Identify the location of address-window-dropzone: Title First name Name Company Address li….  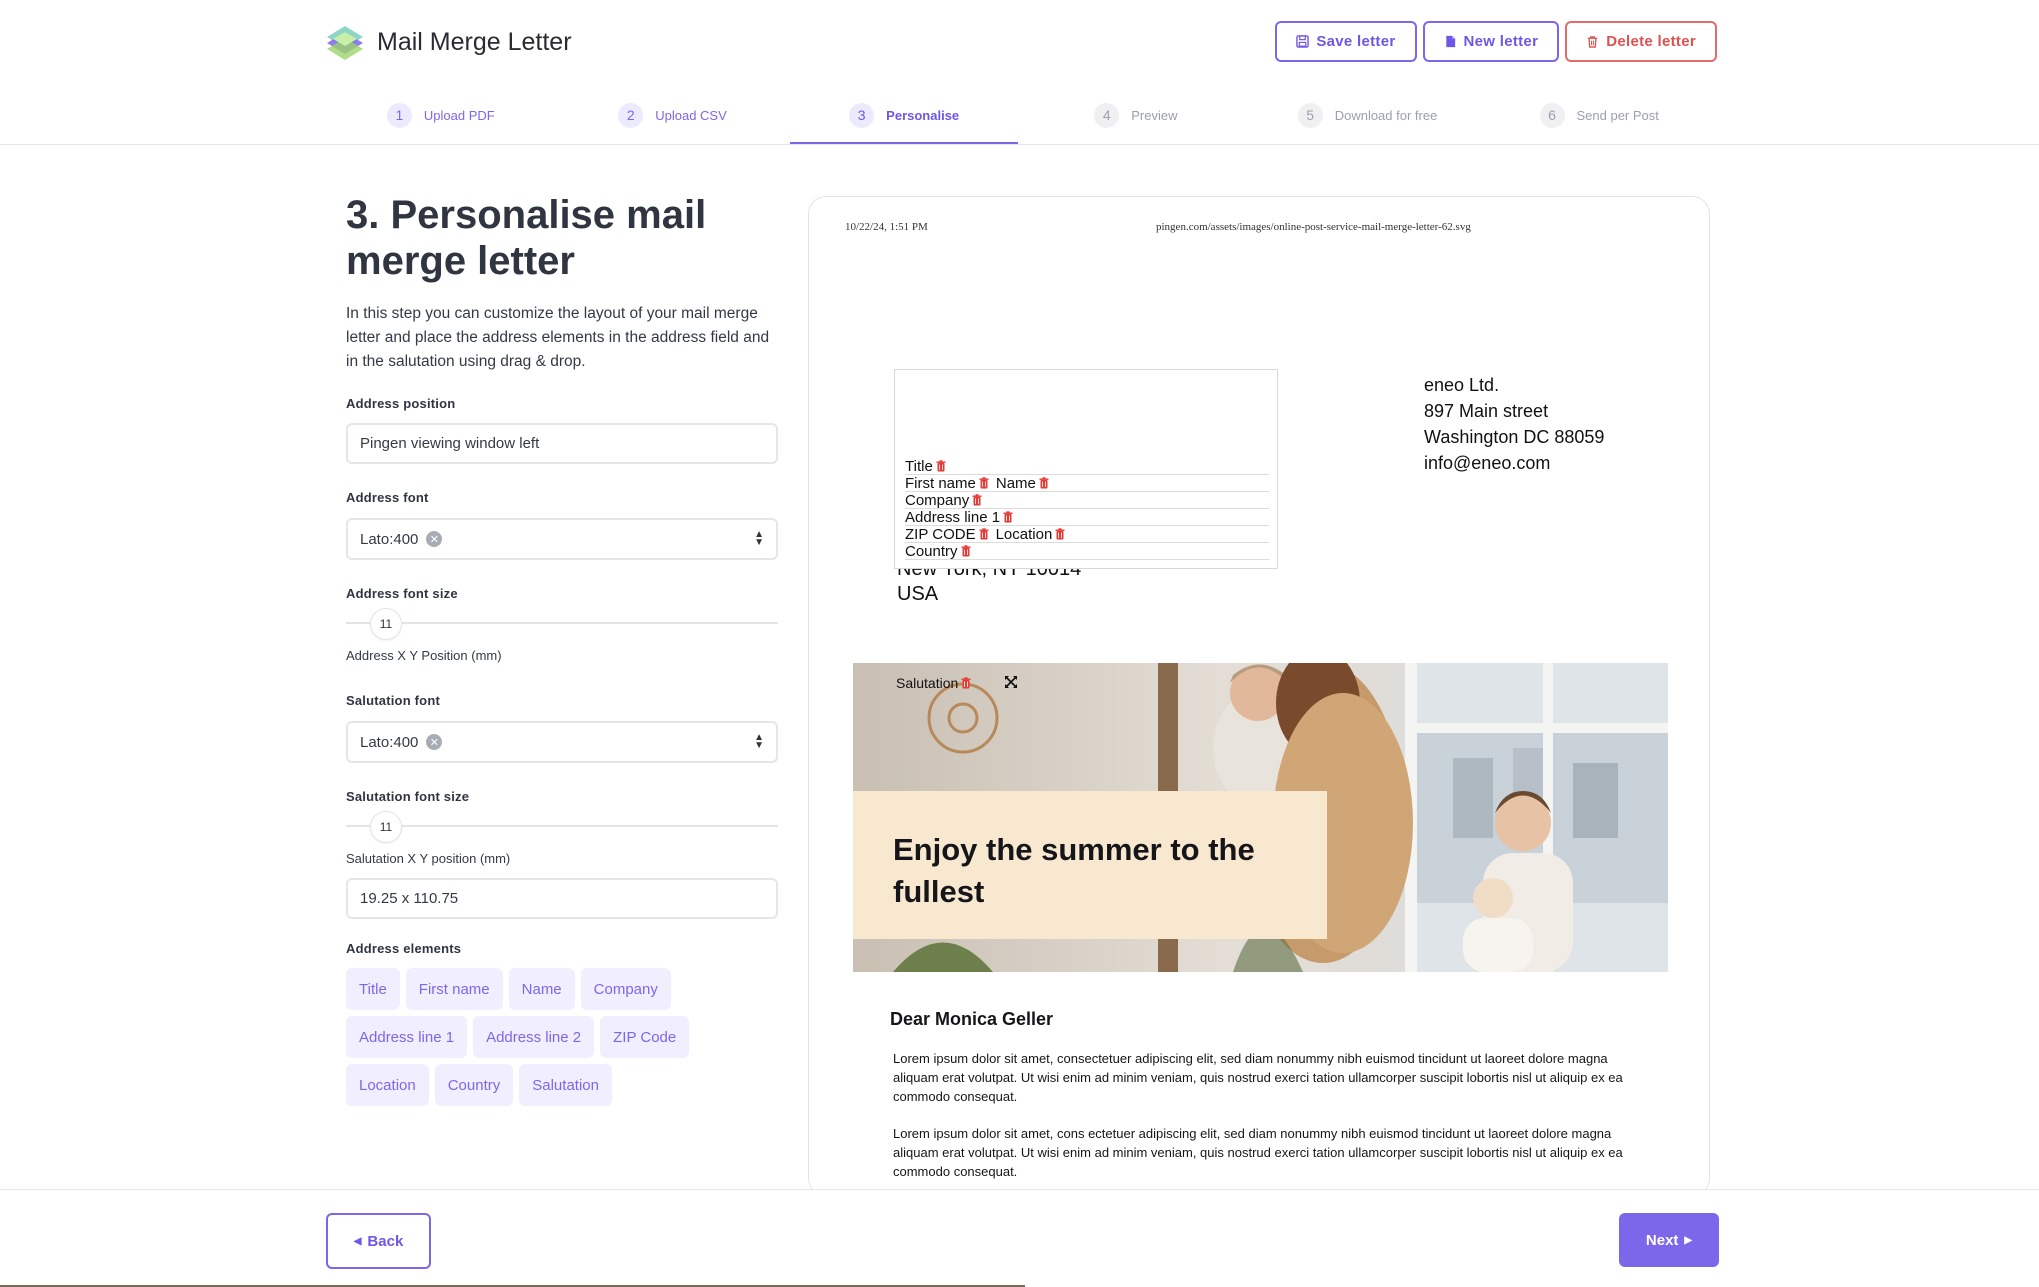
(1086, 469).